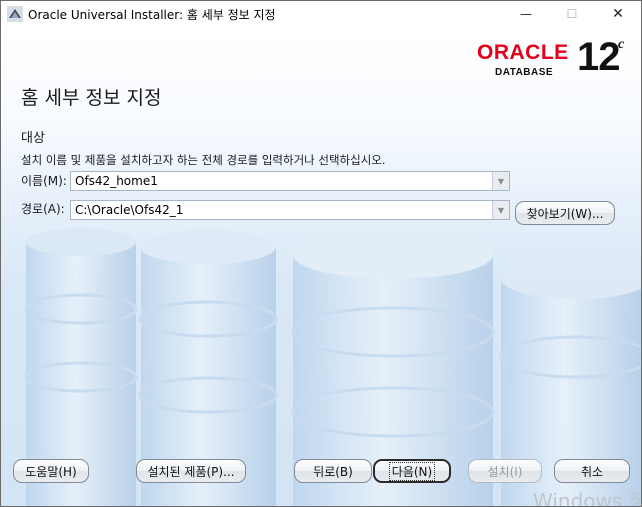 The image size is (642, 507). Describe the element at coordinates (43, 209) in the screenshot. I see `path-label: 경로(A):` at that location.